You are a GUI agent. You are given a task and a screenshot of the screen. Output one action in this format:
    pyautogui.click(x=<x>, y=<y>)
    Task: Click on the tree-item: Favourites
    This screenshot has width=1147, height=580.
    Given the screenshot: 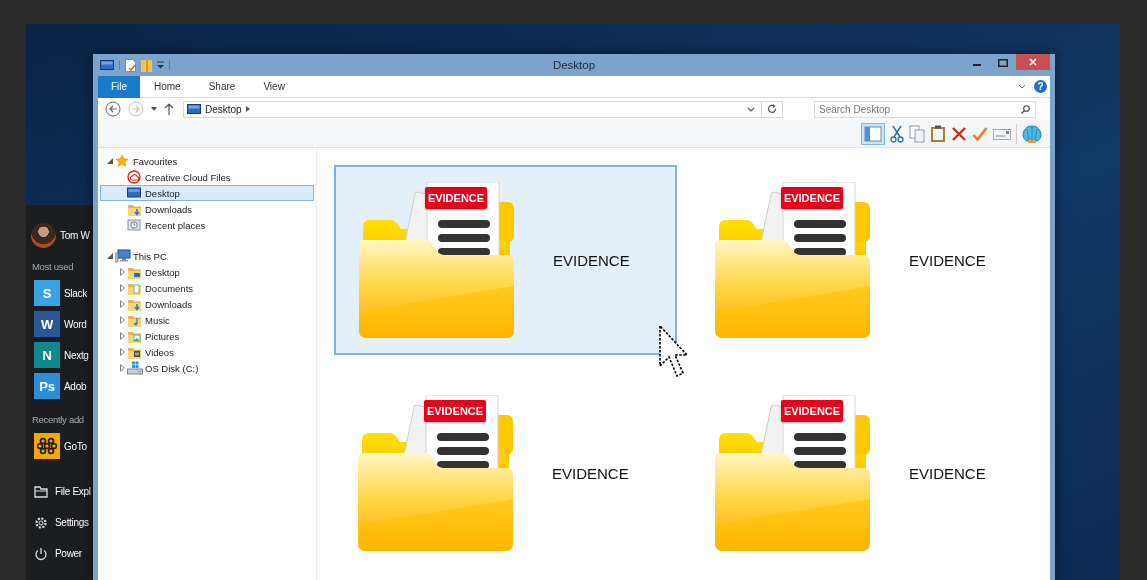 What is the action you would take?
    pyautogui.click(x=207, y=161)
    